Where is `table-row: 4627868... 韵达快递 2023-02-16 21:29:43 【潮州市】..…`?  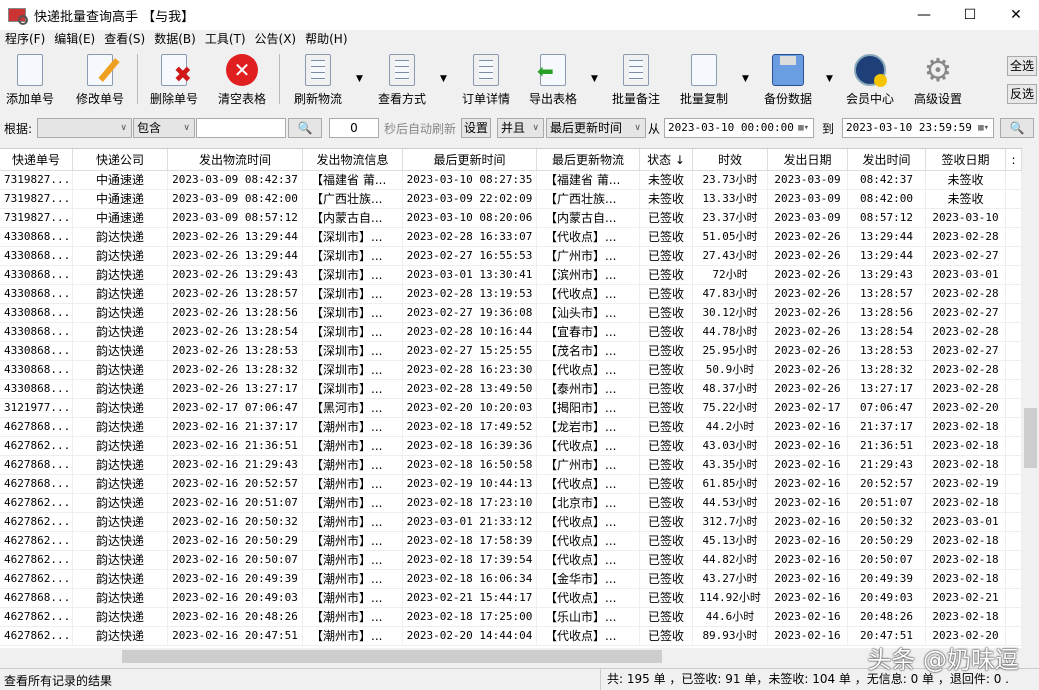
table-row: 4627868... 韵达快递 2023-02-16 21:29:43 【潮州市】..… is located at coordinates (511, 465).